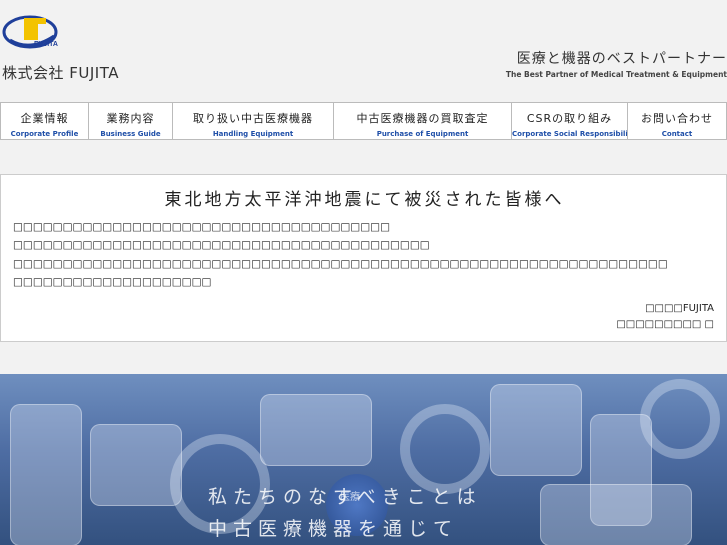 The height and width of the screenshot is (545, 727). I want to click on notice-line: □□□□□□□□□□□□□□□□□□□□□□□□□□□□□□□□□□□□□□, so click(201, 227).